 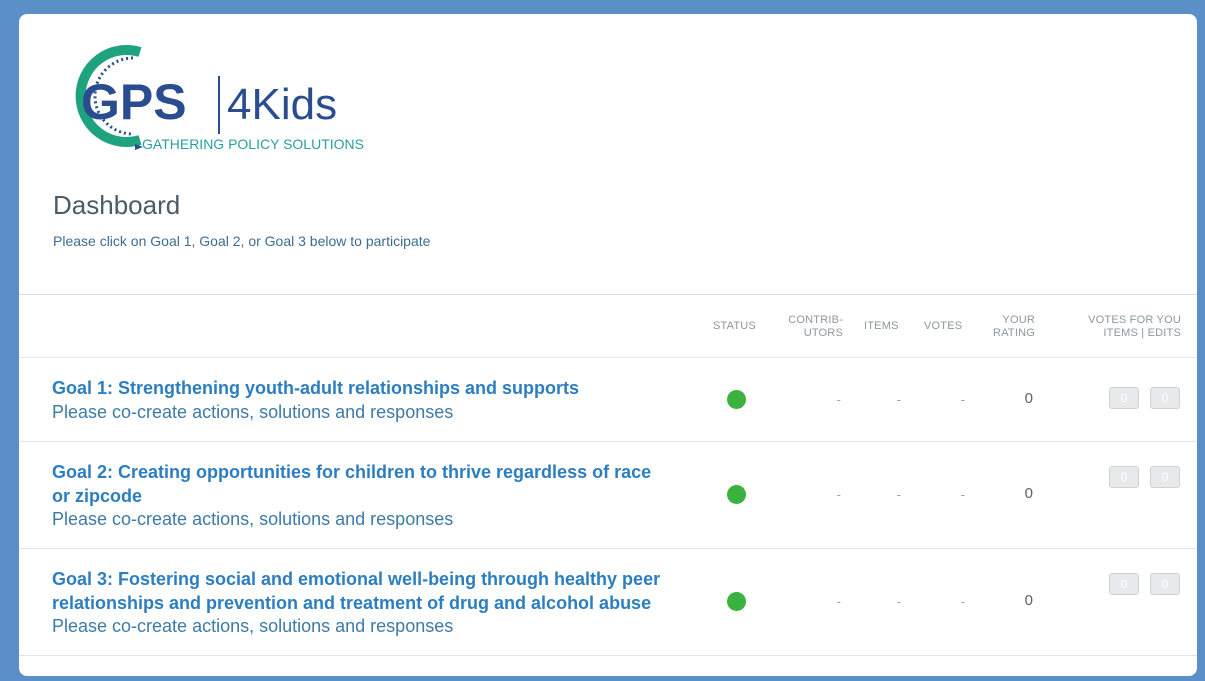 What do you see at coordinates (1142, 333) in the screenshot?
I see `header-vfy-line2: ITEMS | EDITS` at bounding box center [1142, 333].